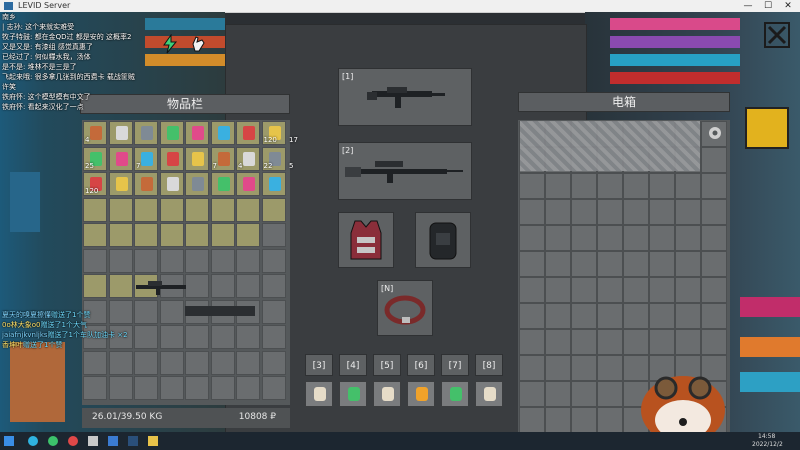  What do you see at coordinates (768, 6) in the screenshot?
I see `maximize-button: ☐` at bounding box center [768, 6].